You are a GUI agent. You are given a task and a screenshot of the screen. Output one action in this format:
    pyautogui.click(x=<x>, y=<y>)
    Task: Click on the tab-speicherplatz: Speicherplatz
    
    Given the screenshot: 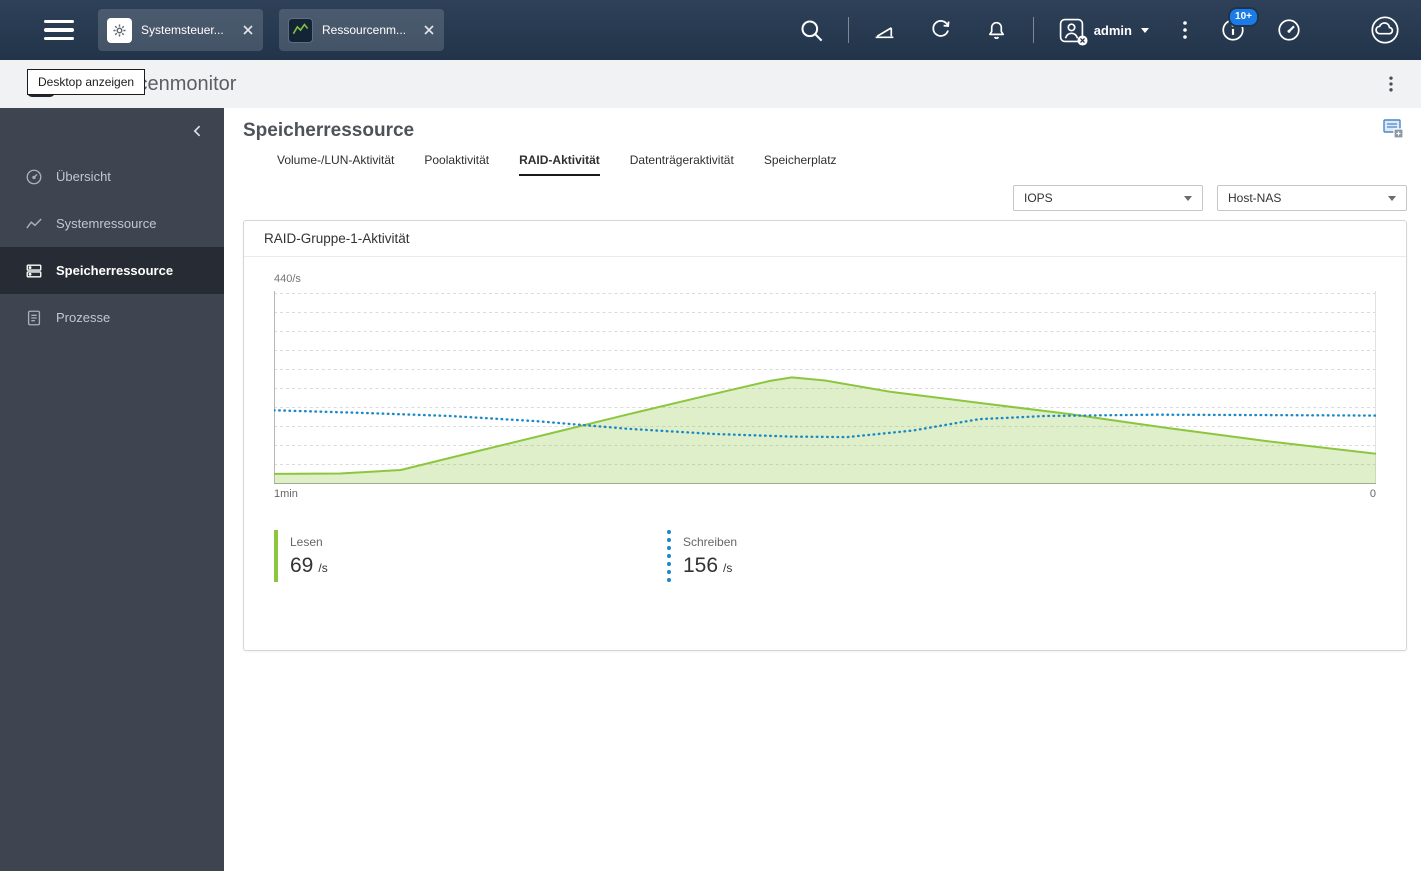 What is the action you would take?
    pyautogui.click(x=800, y=164)
    